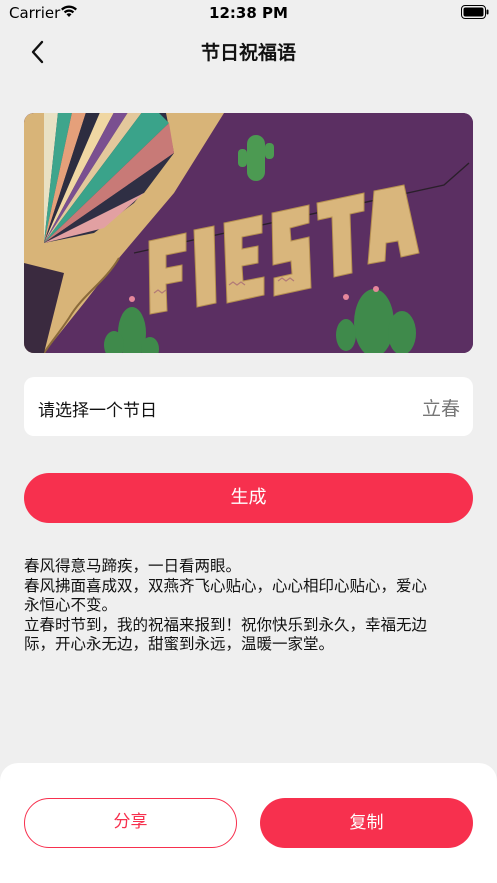  What do you see at coordinates (248, 823) in the screenshot?
I see `bottom-action-panel: 分享 复制` at bounding box center [248, 823].